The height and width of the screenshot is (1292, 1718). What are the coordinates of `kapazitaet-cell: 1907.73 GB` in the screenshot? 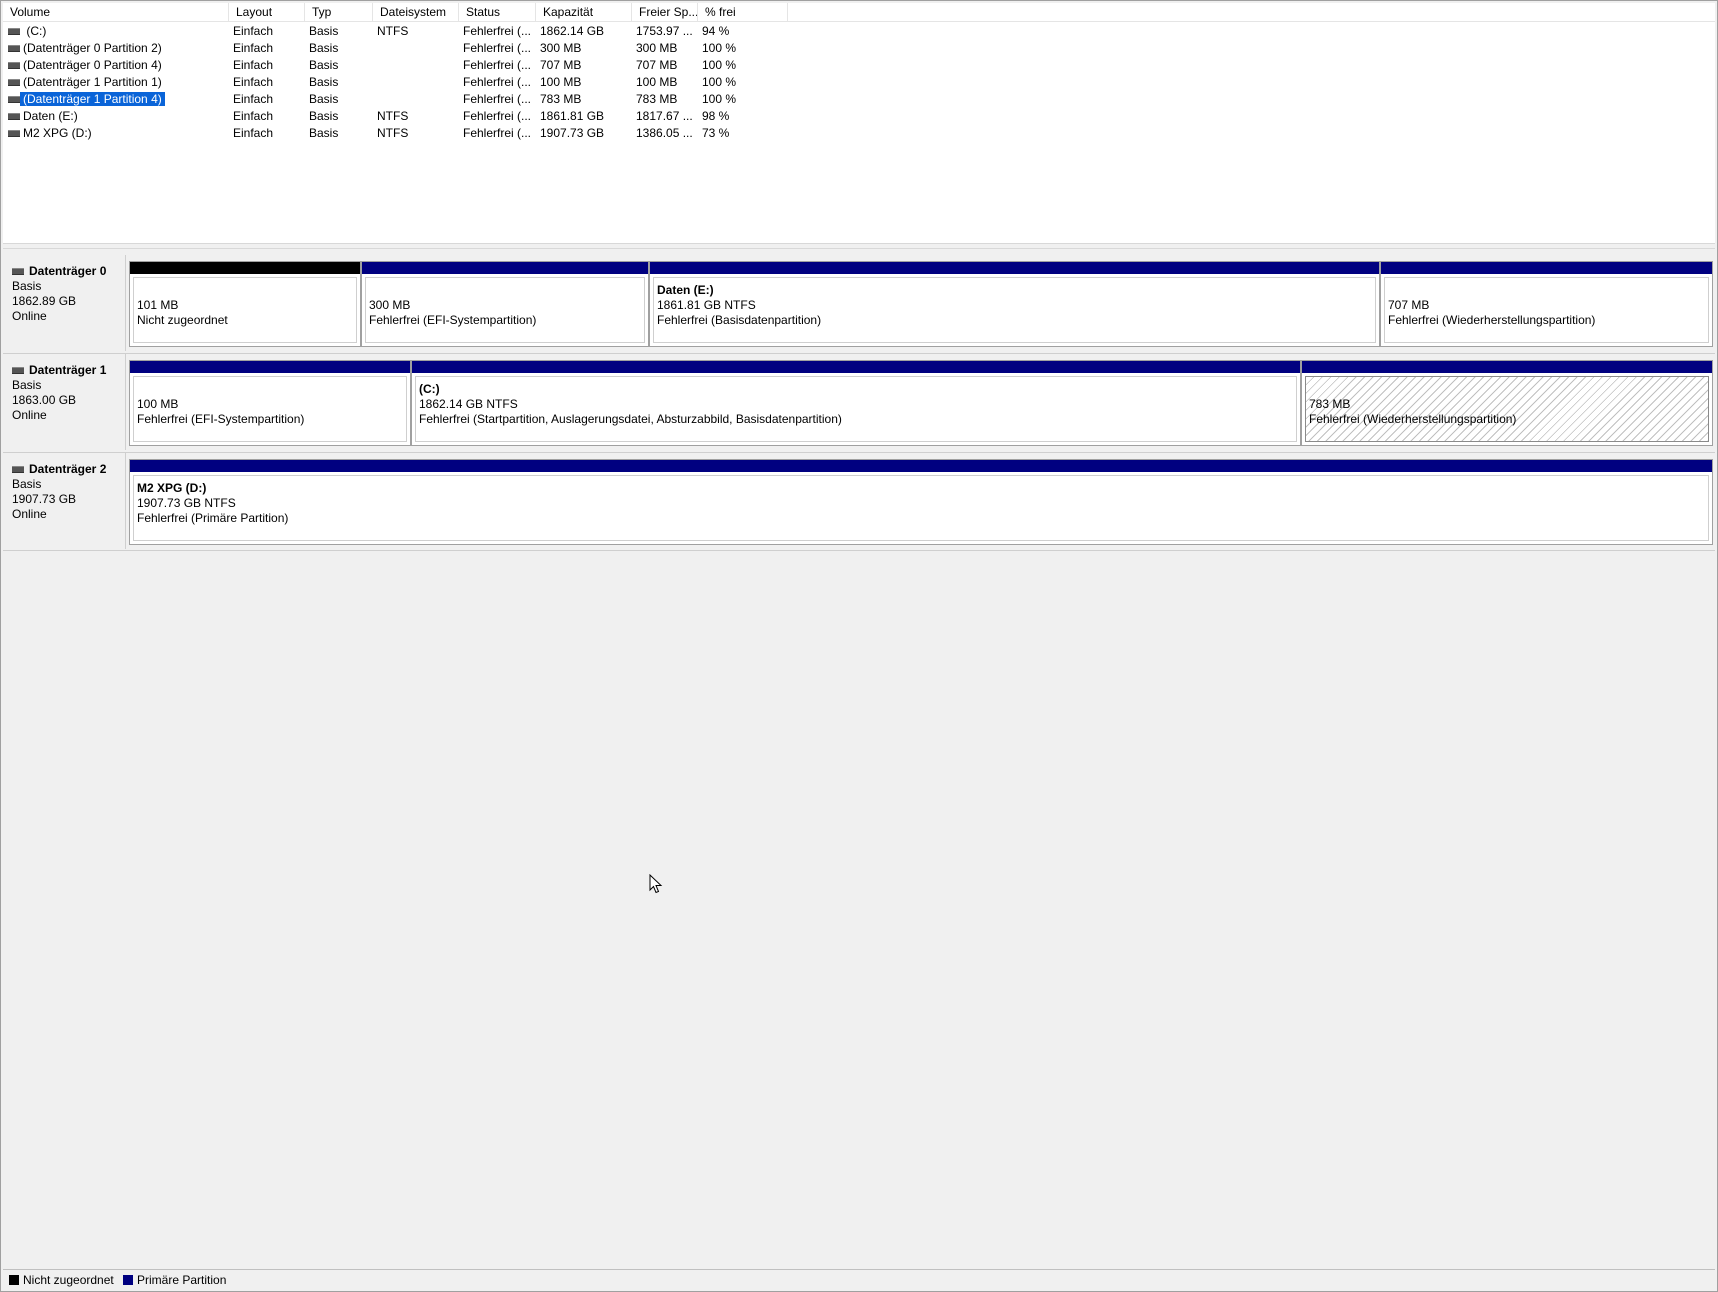 It's located at (572, 133).